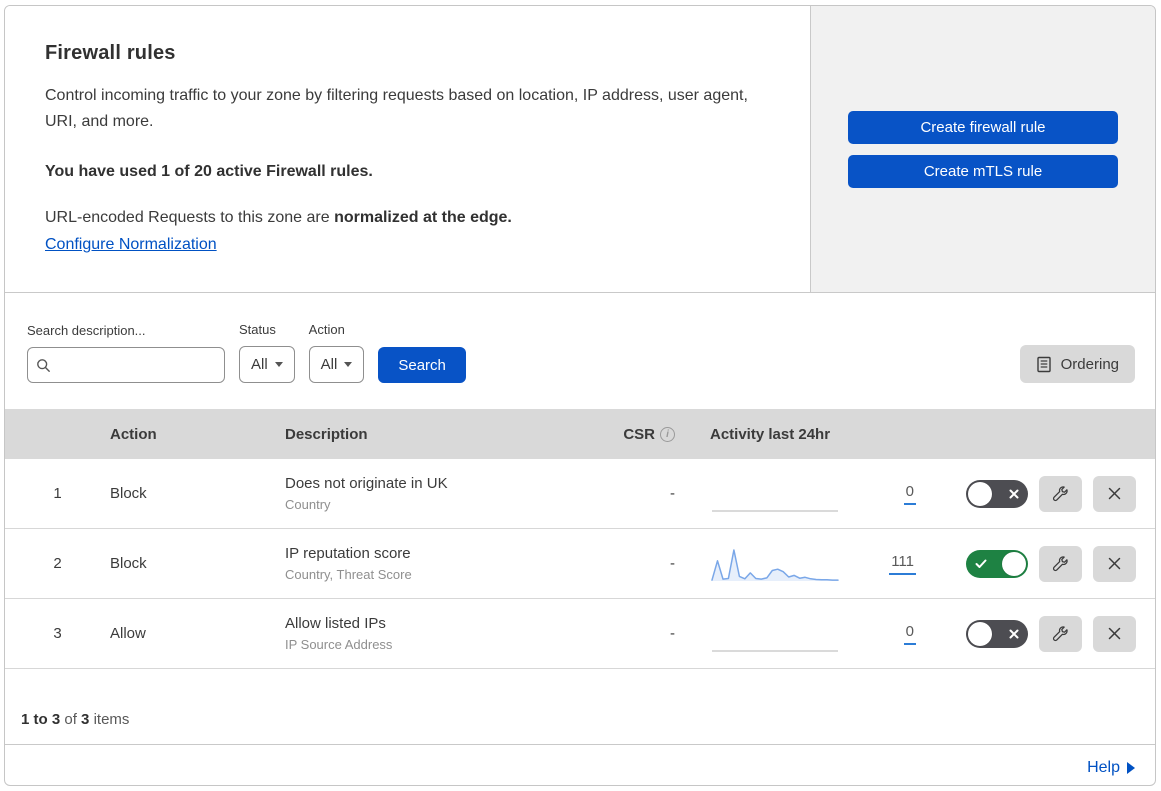 Image resolution: width=1161 pixels, height=791 pixels. What do you see at coordinates (667, 434) in the screenshot?
I see `info-icon: i` at bounding box center [667, 434].